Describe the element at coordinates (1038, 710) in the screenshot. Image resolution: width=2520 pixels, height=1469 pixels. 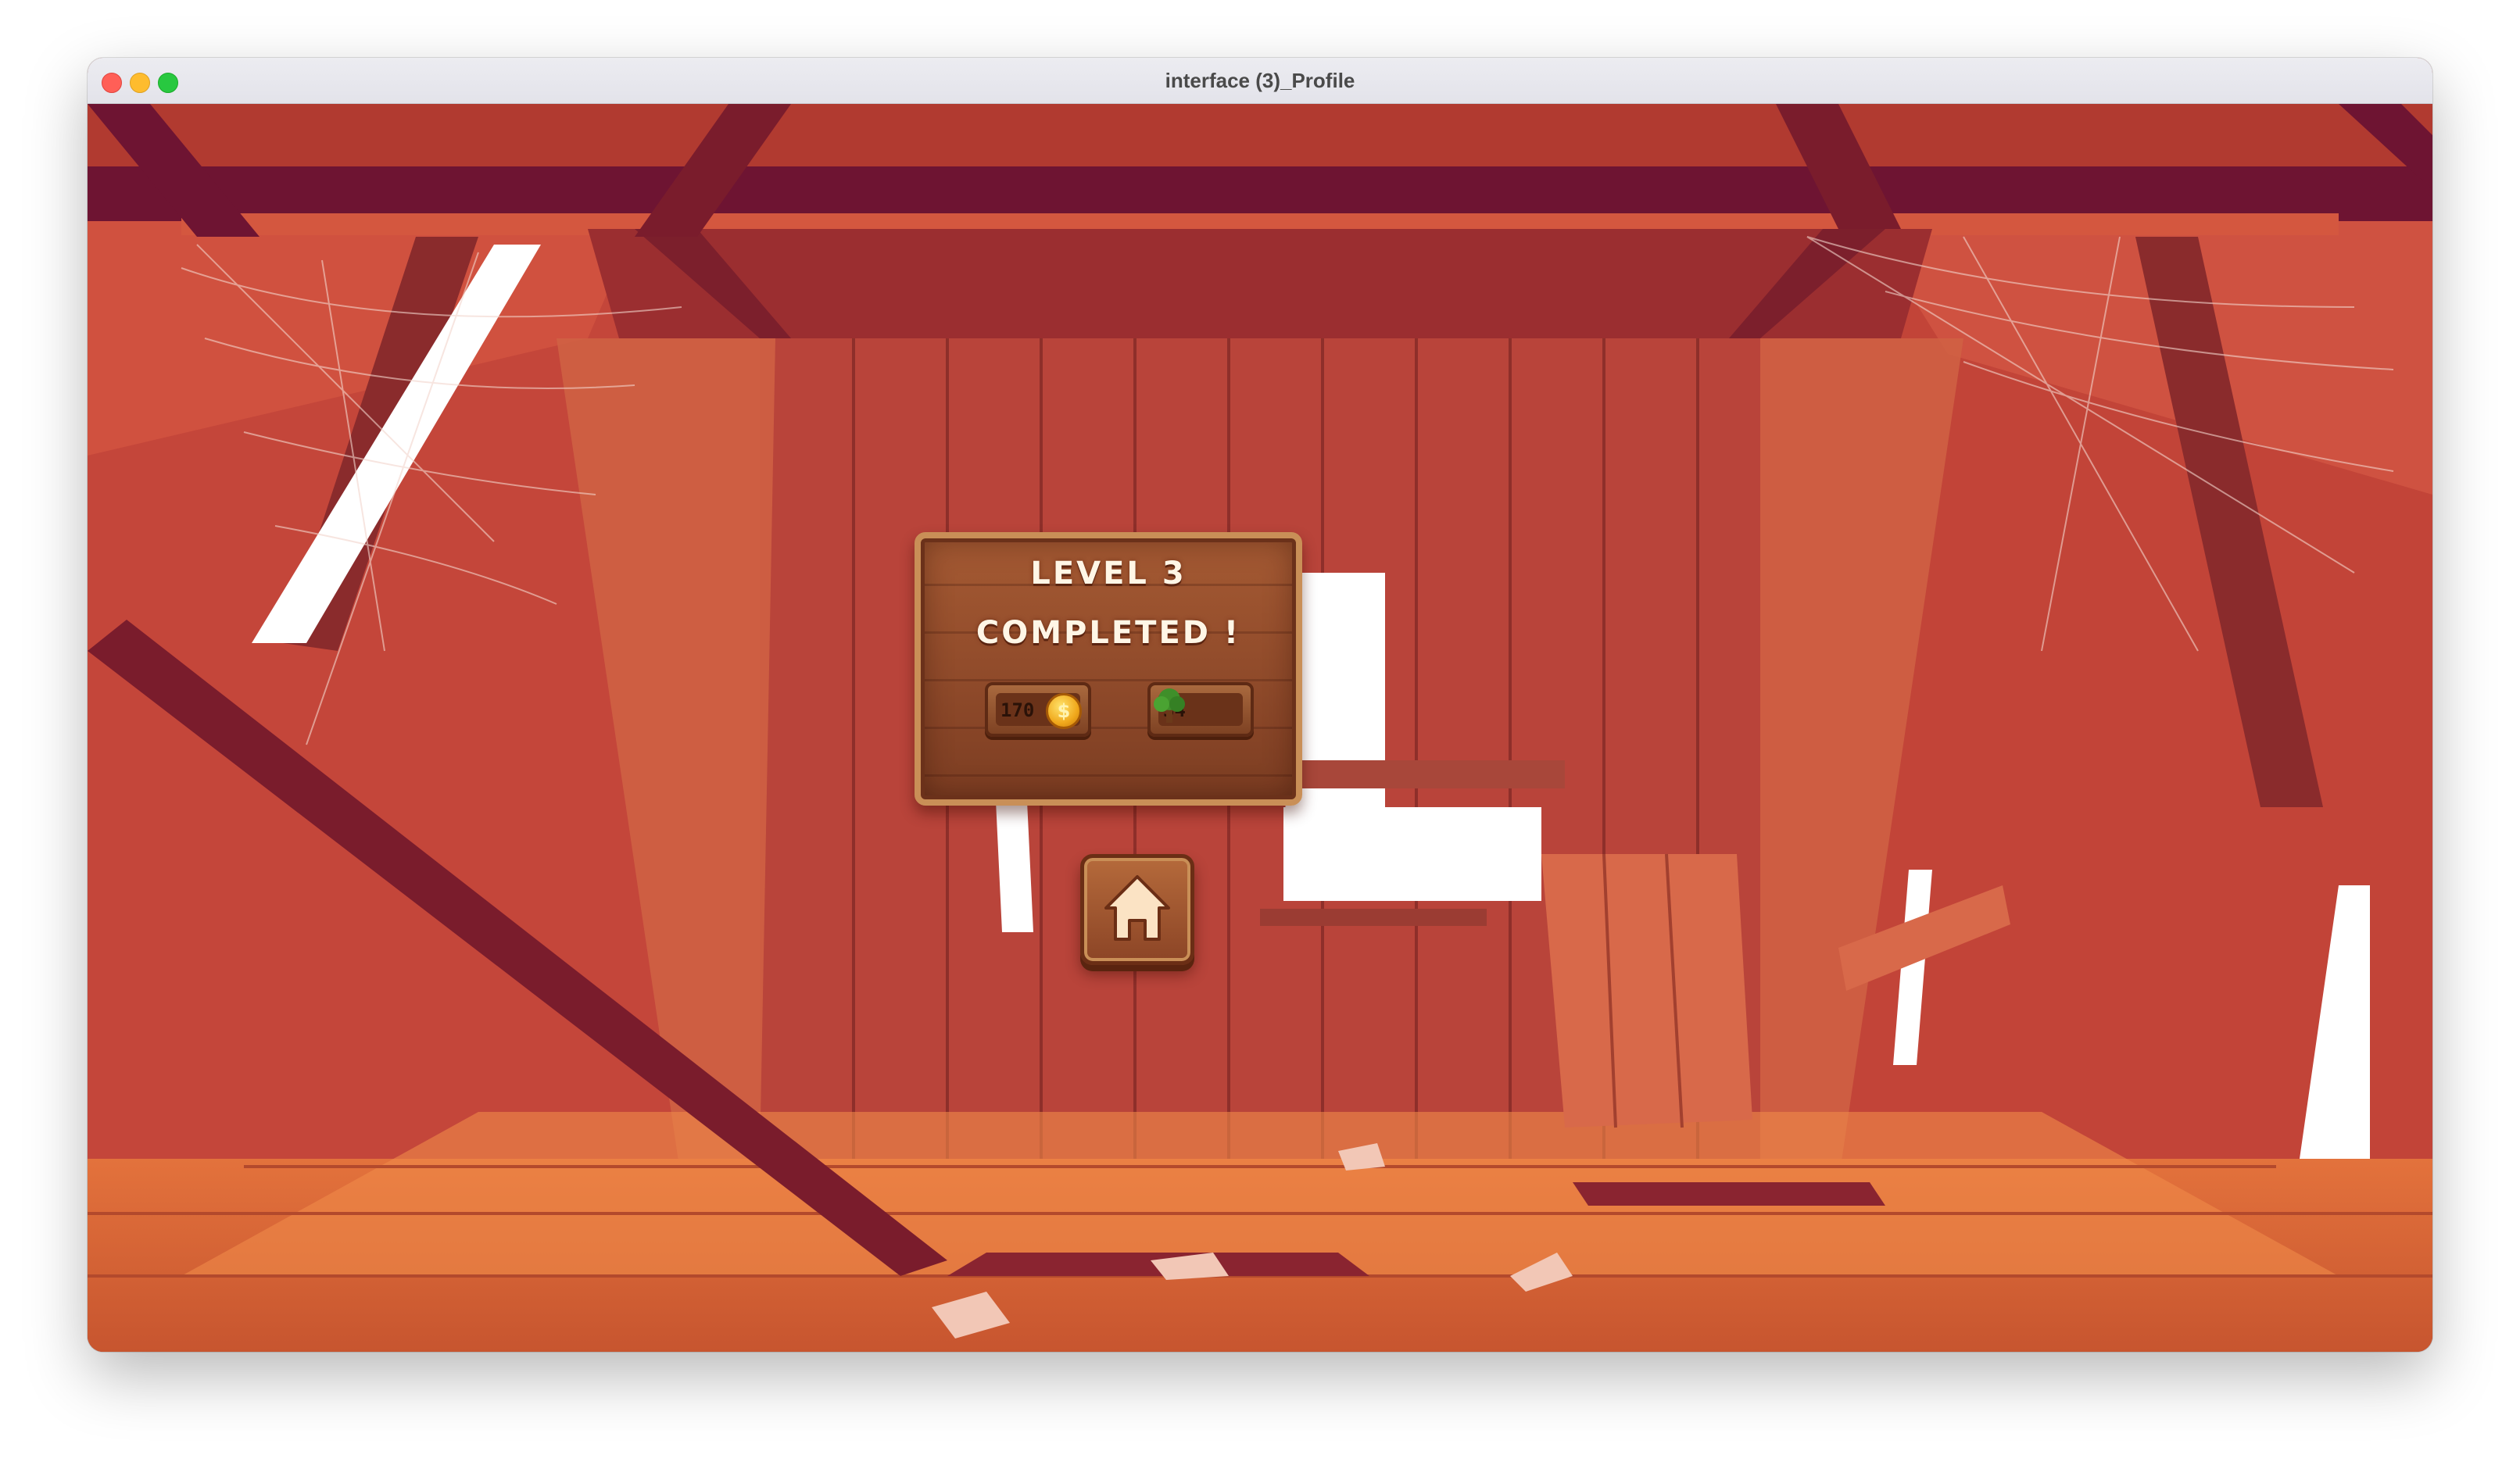
I see `coin-counter: 170 $` at that location.